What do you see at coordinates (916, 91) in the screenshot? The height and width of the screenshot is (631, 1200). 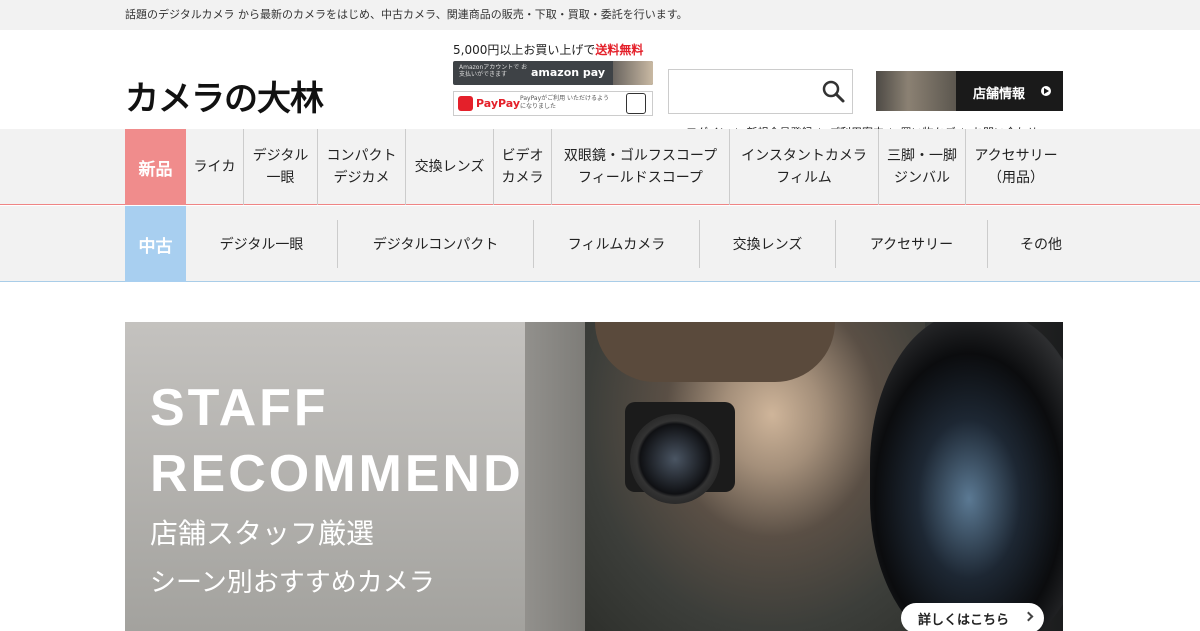 I see `store-photo` at bounding box center [916, 91].